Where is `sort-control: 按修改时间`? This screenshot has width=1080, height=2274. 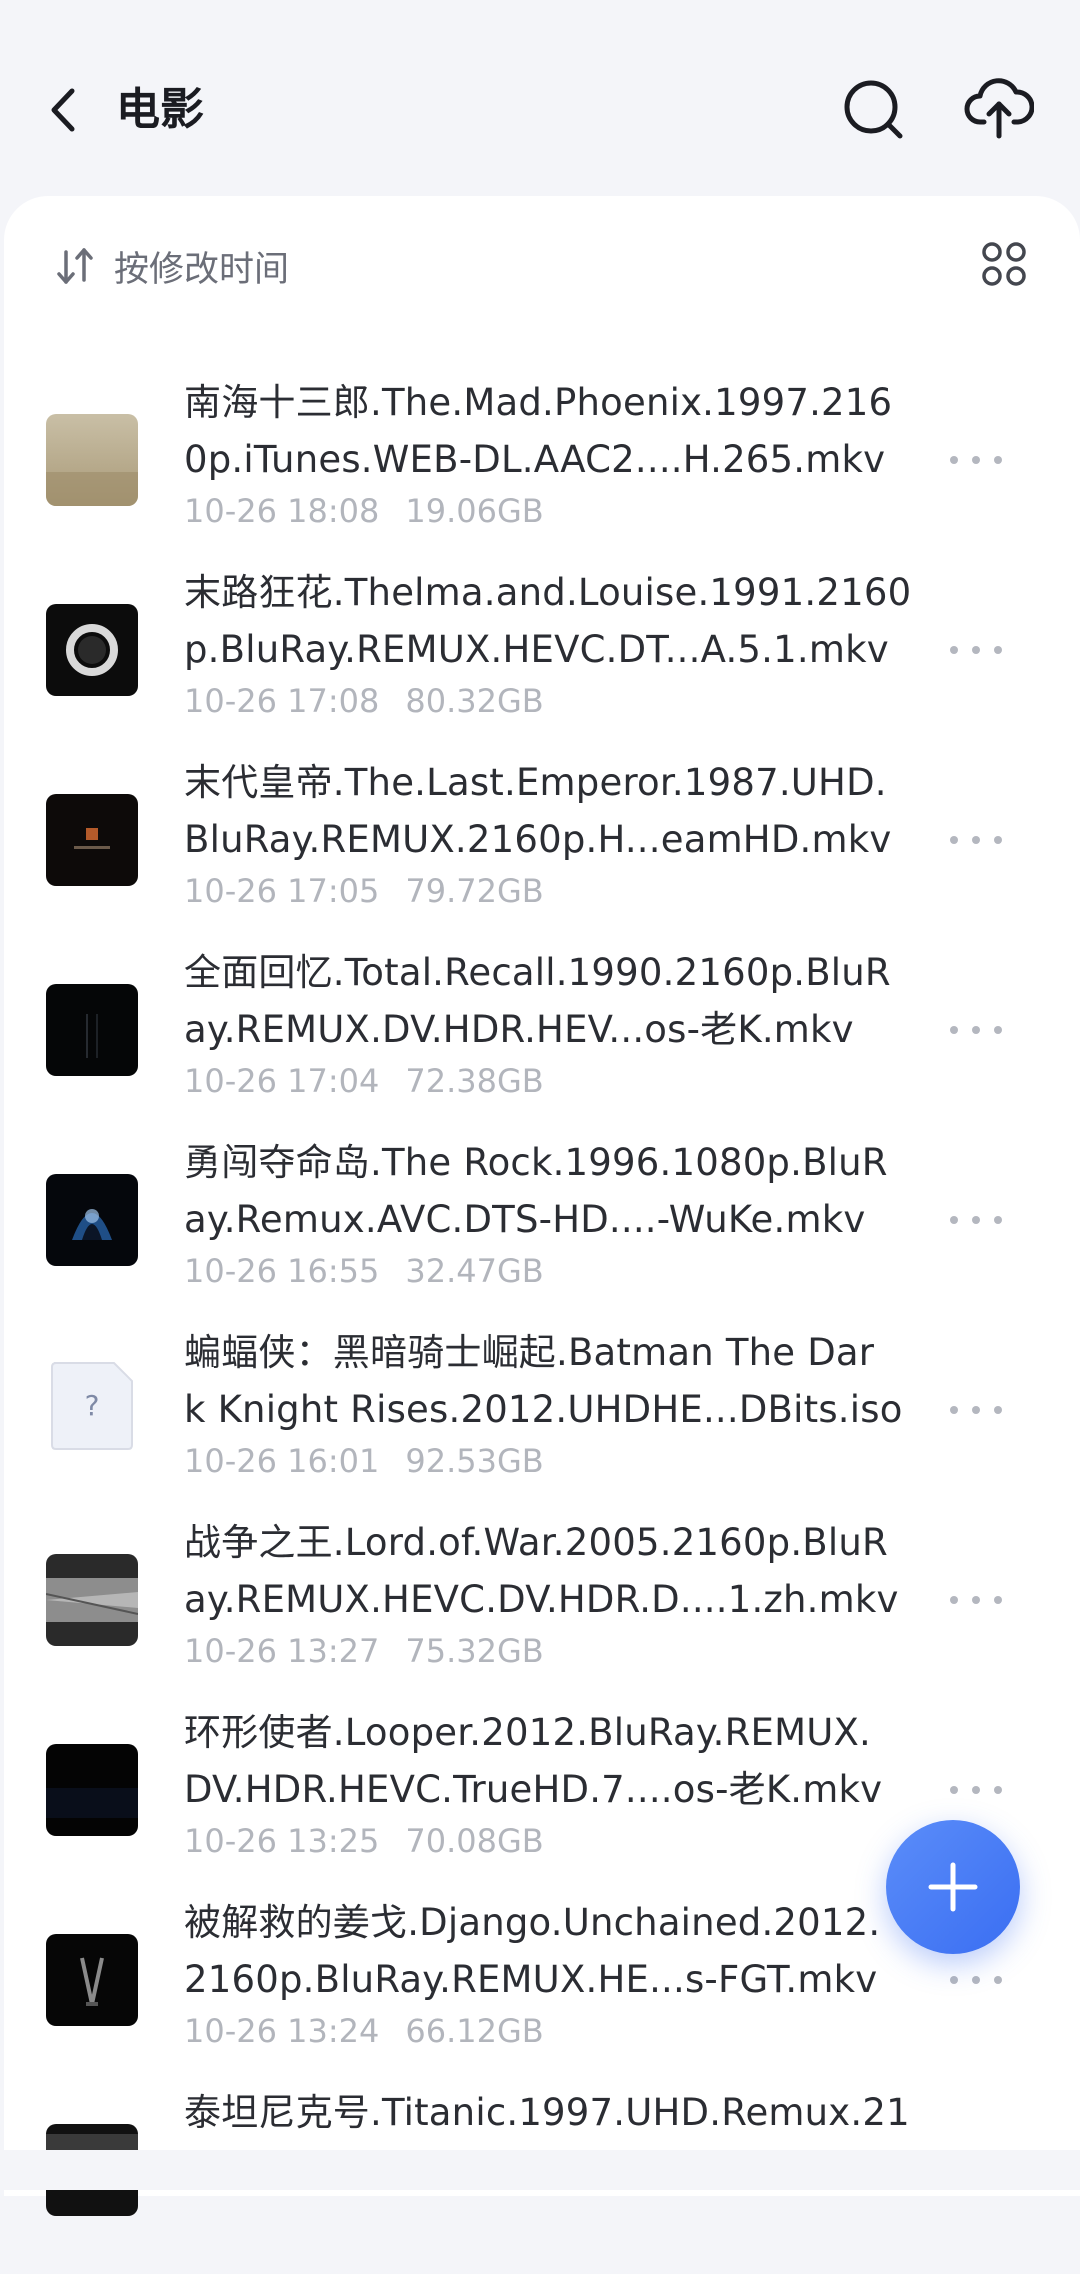
sort-control: 按修改时间 is located at coordinates (171, 266).